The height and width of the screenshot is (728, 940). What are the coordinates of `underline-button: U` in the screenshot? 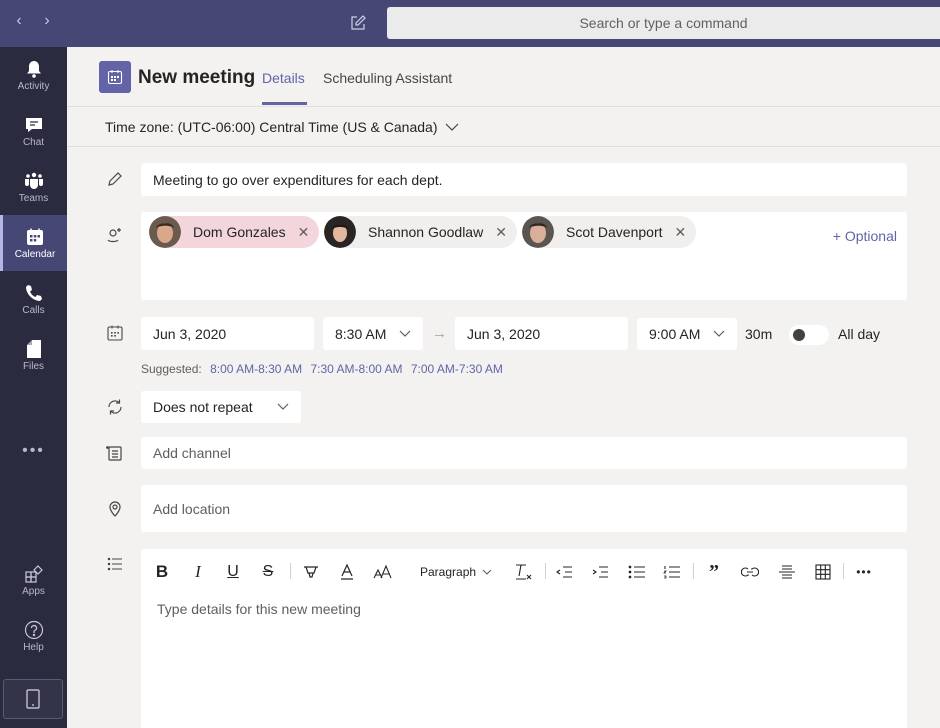 It's located at (233, 572).